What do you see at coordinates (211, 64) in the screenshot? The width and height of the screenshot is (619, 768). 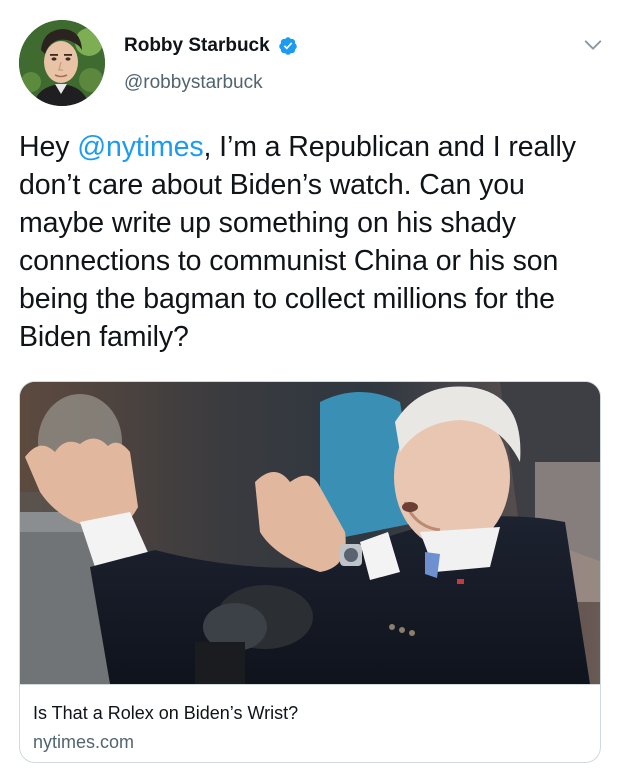 I see `tweet-author: Robby Starbuck @robbystarbuck` at bounding box center [211, 64].